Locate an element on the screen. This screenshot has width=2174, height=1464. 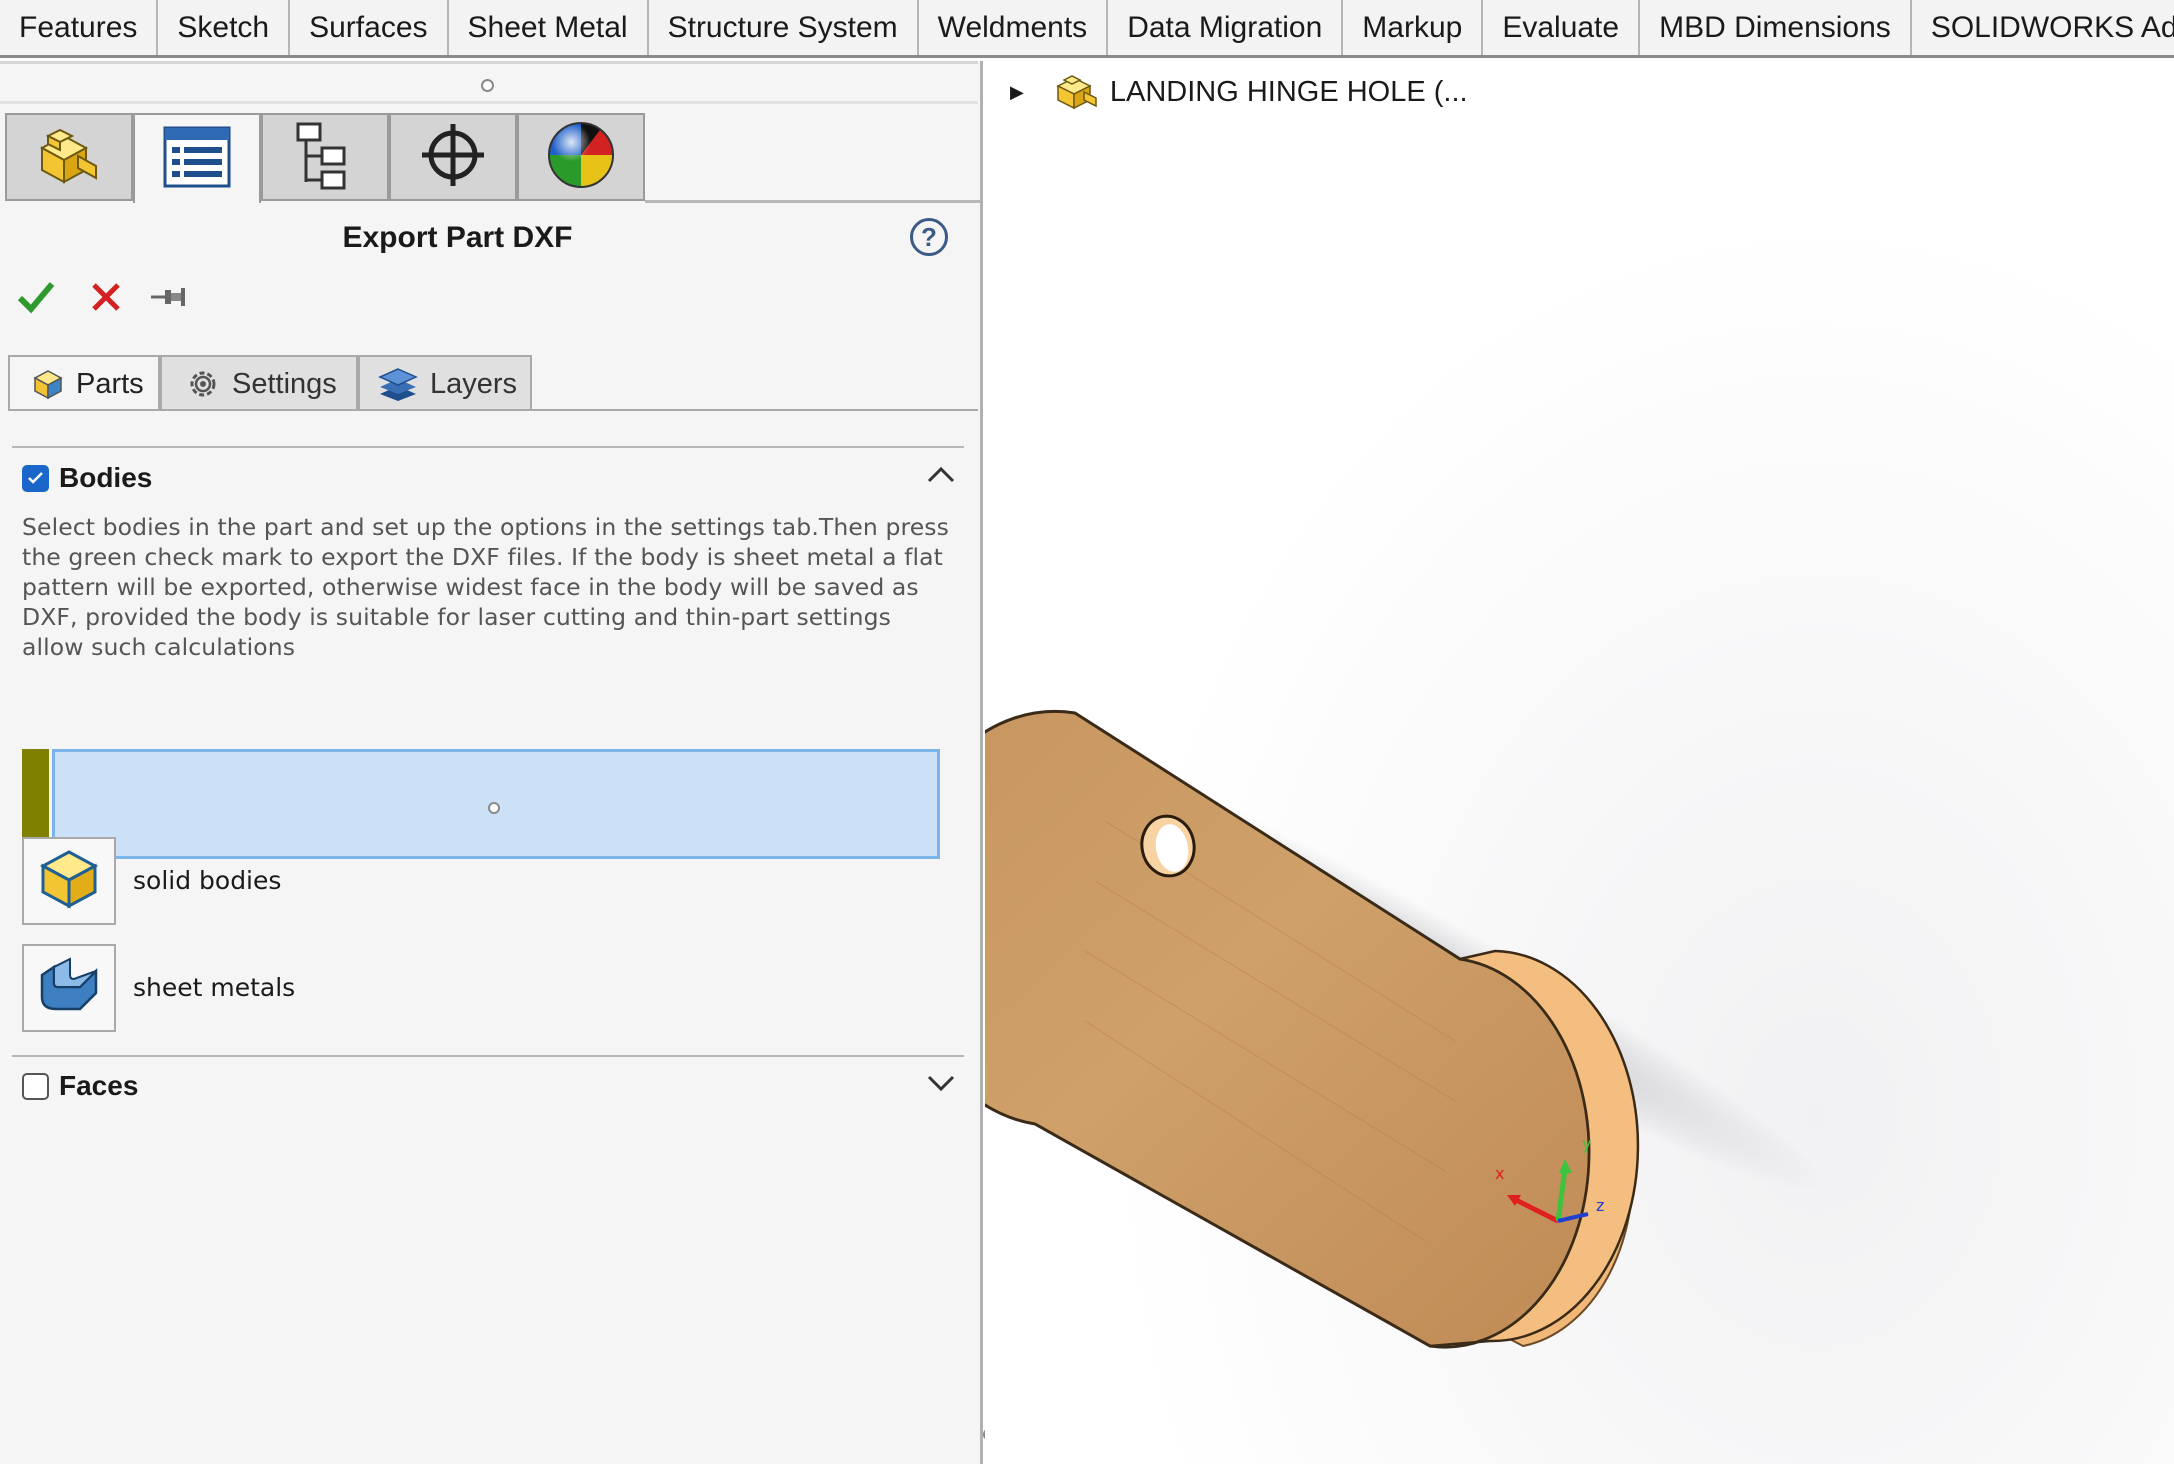
layers-icon is located at coordinates (398, 384).